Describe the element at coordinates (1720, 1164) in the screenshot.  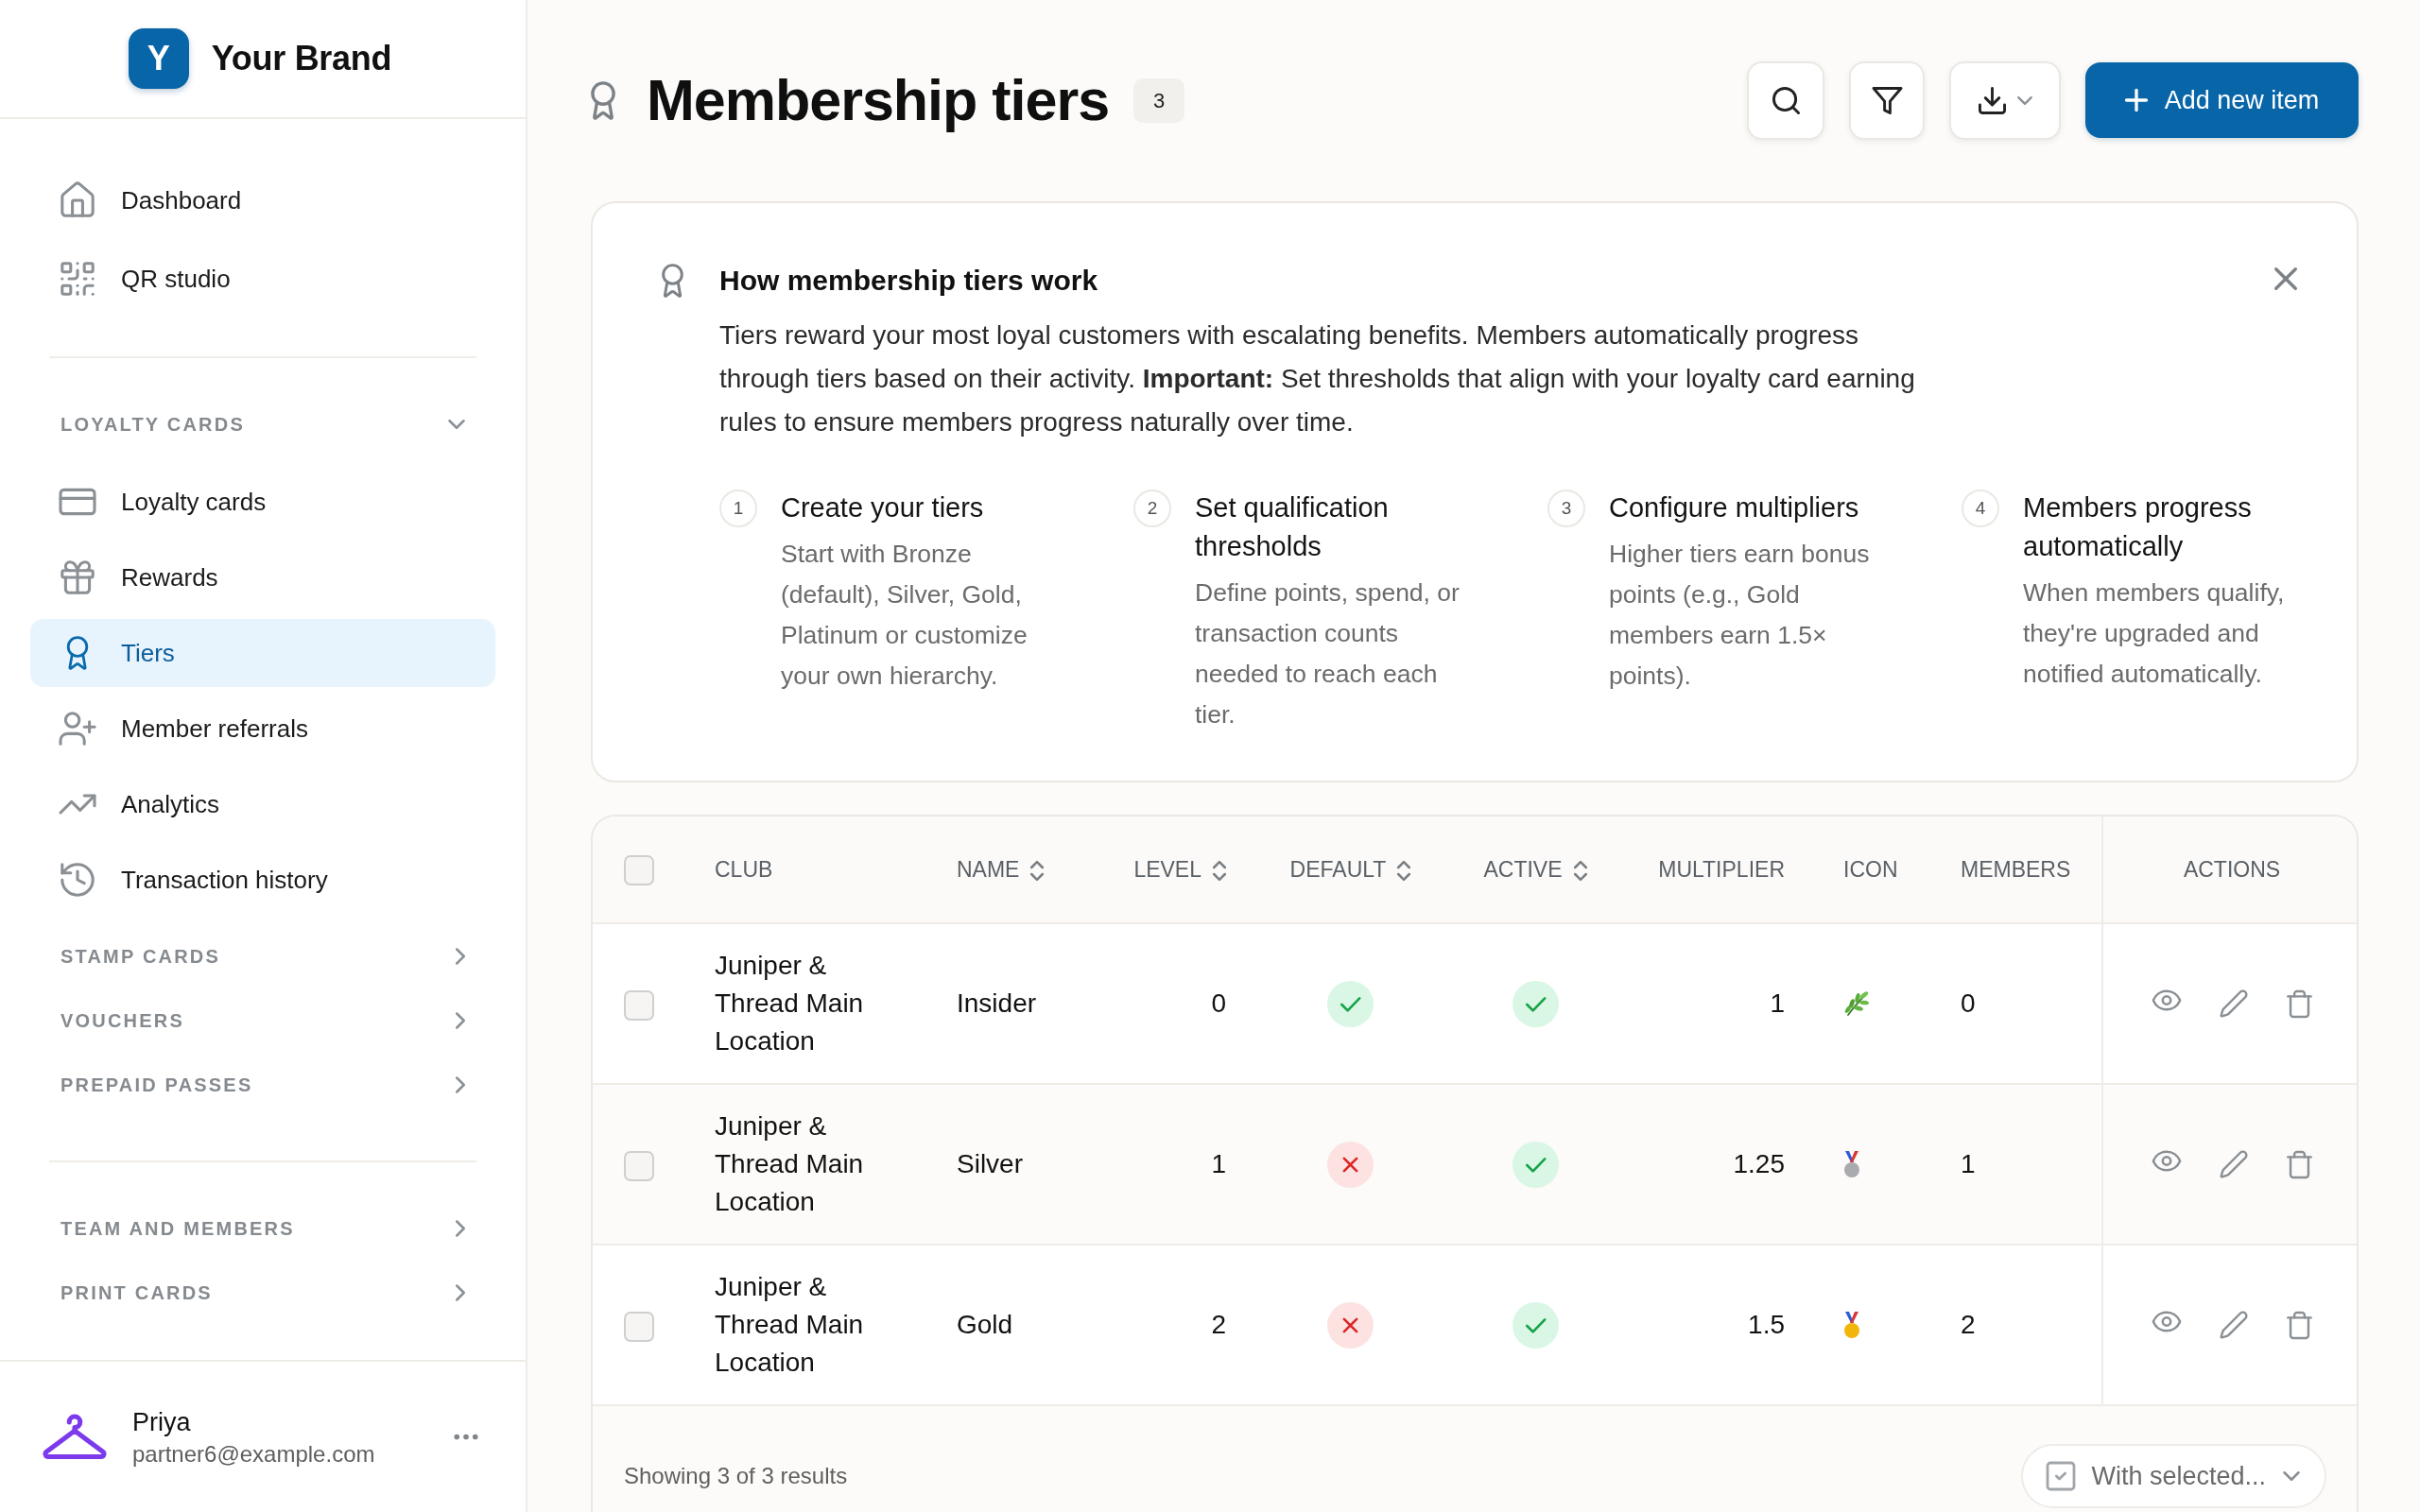
I see `table-cell: 1.25` at that location.